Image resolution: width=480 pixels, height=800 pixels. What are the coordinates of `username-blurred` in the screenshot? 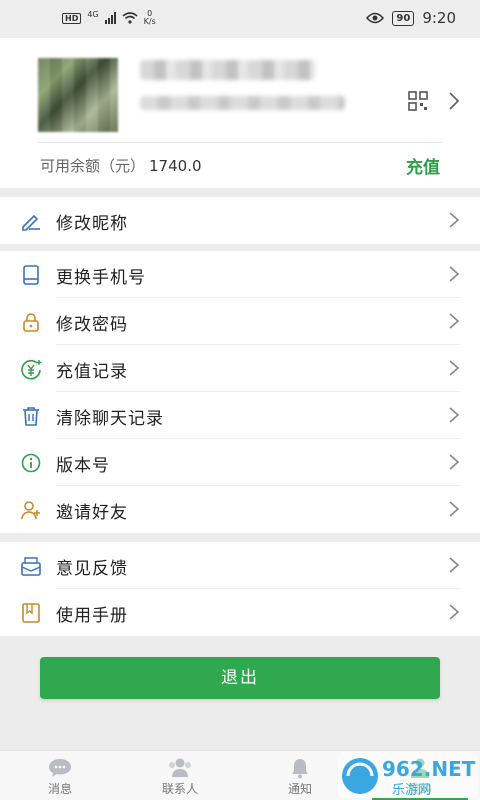 It's located at (227, 70).